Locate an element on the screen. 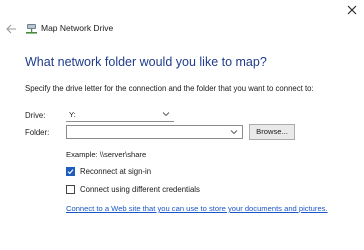 The height and width of the screenshot is (250, 364). credentials-checkbox is located at coordinates (70, 189).